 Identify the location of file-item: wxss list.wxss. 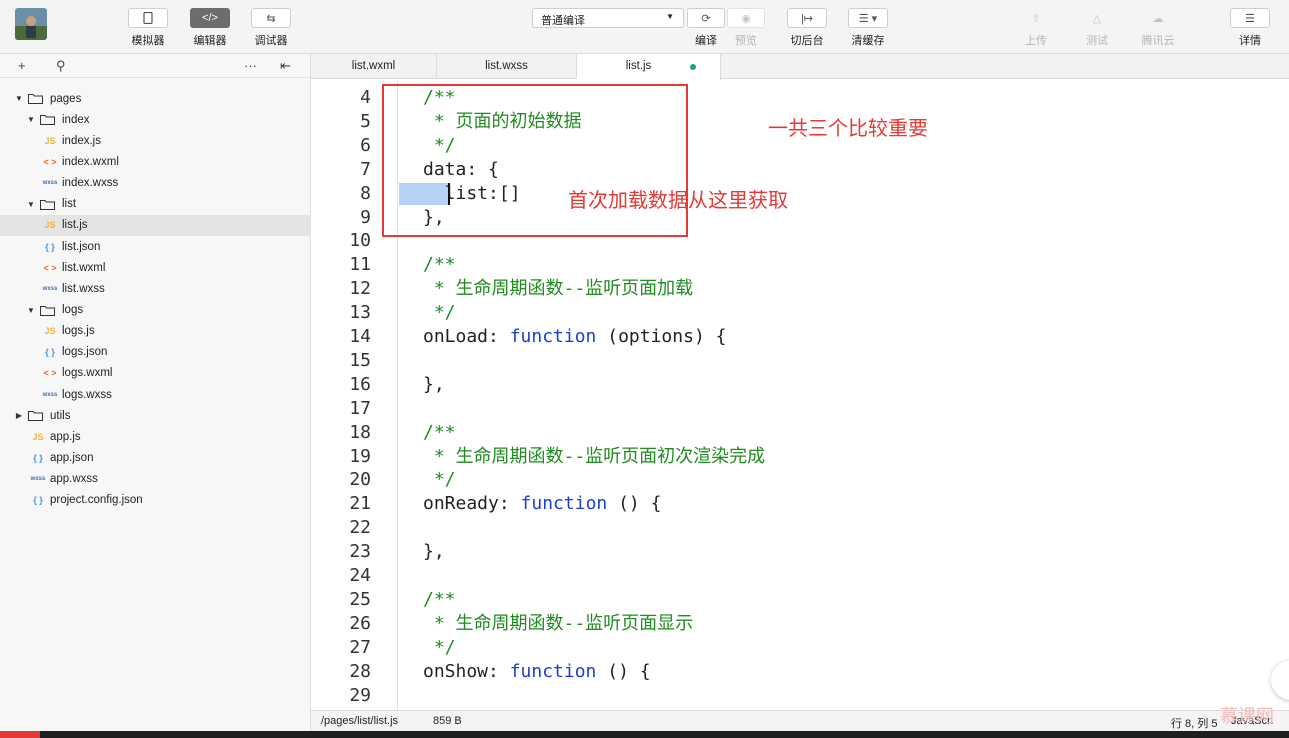
(155, 288).